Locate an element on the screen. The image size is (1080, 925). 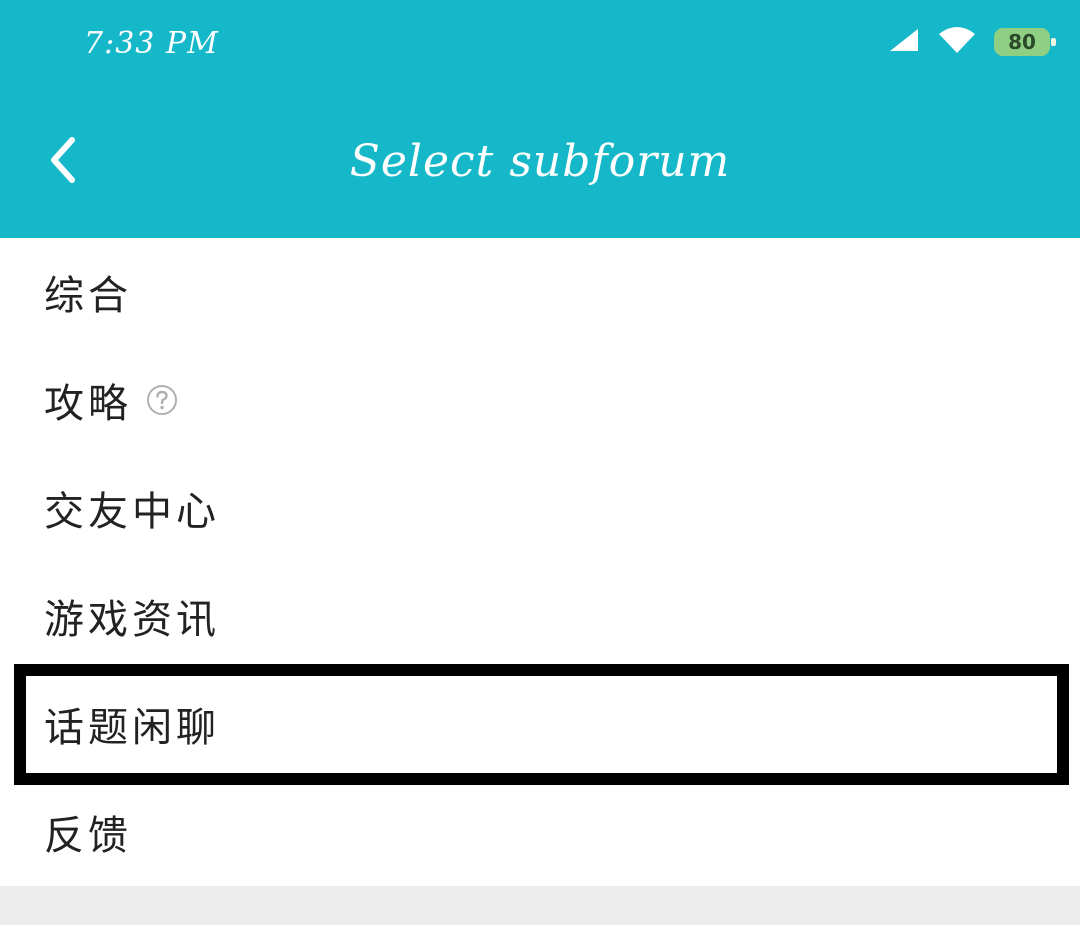
battery-tip is located at coordinates (1053, 42).